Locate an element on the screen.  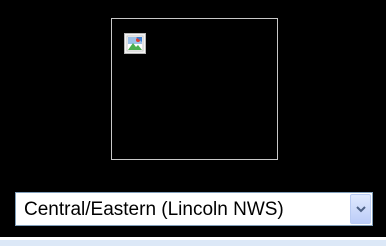
chevron-down-icon is located at coordinates (361, 209).